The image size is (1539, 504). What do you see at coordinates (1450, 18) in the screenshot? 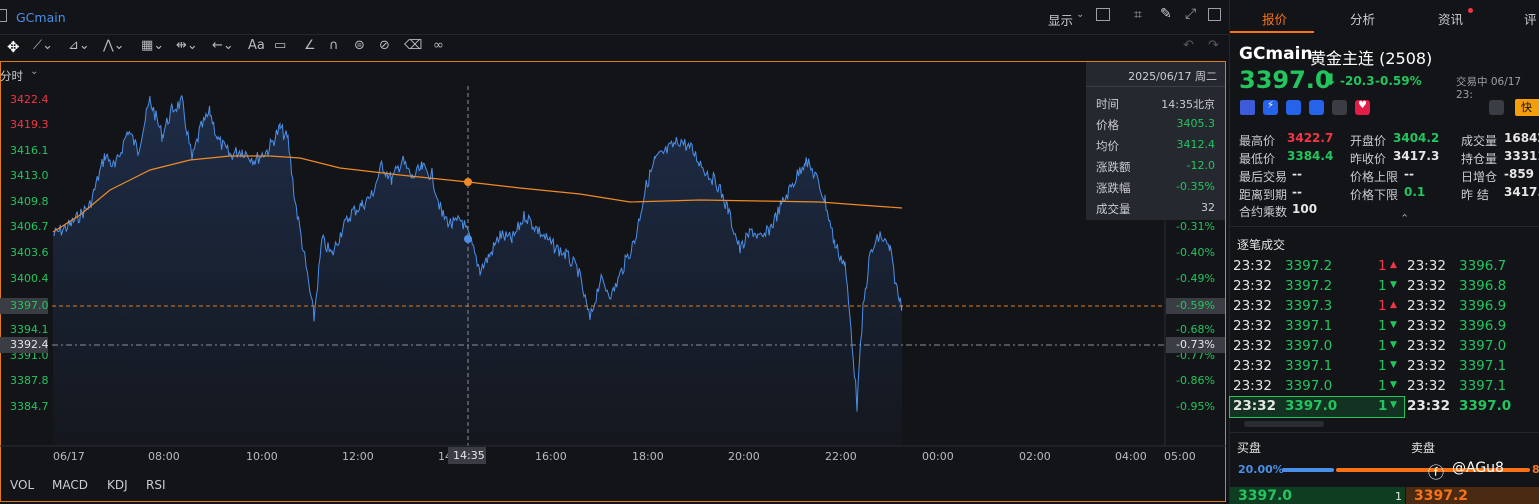
I see `tab-news: 资讯` at bounding box center [1450, 18].